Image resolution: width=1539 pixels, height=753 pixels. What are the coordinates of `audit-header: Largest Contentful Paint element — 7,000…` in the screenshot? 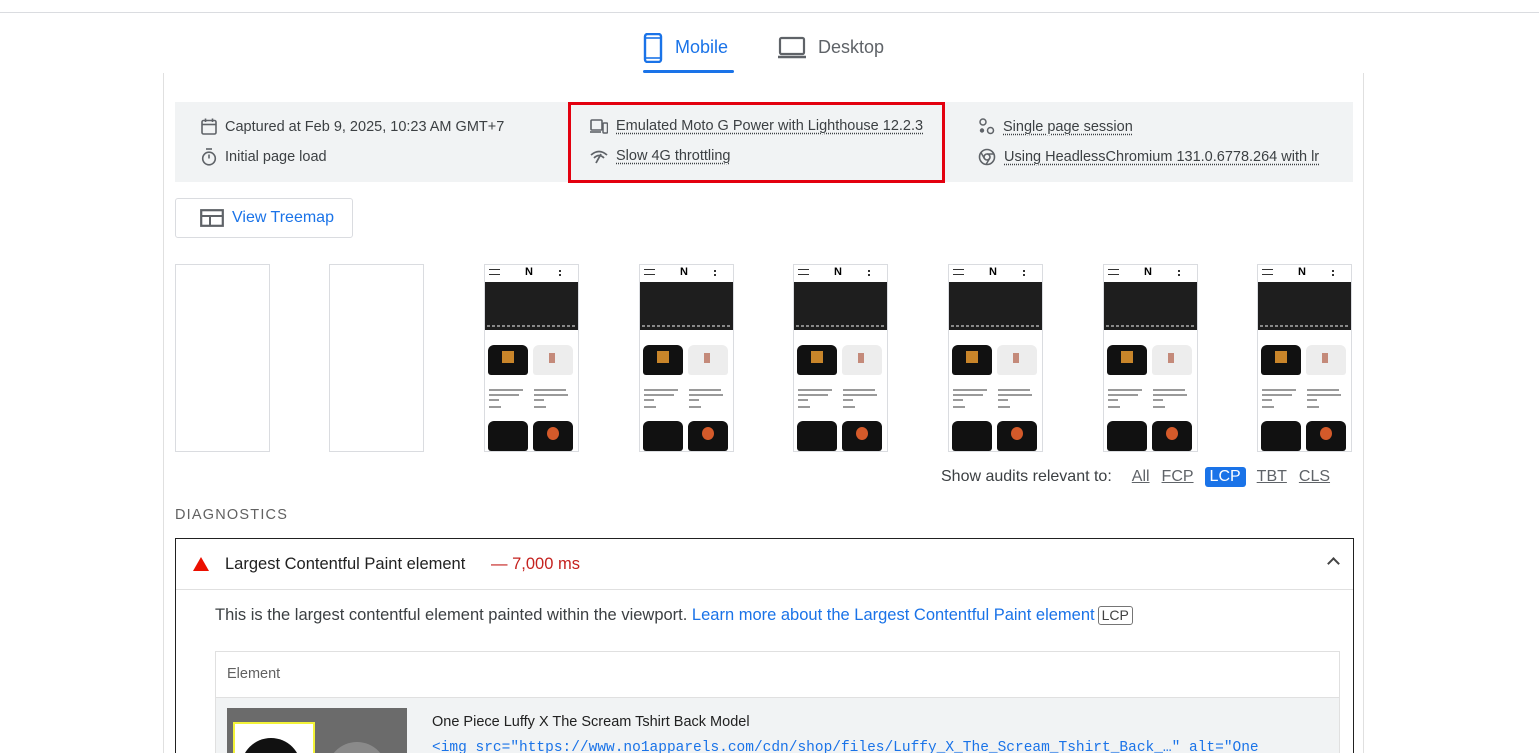 It's located at (764, 564).